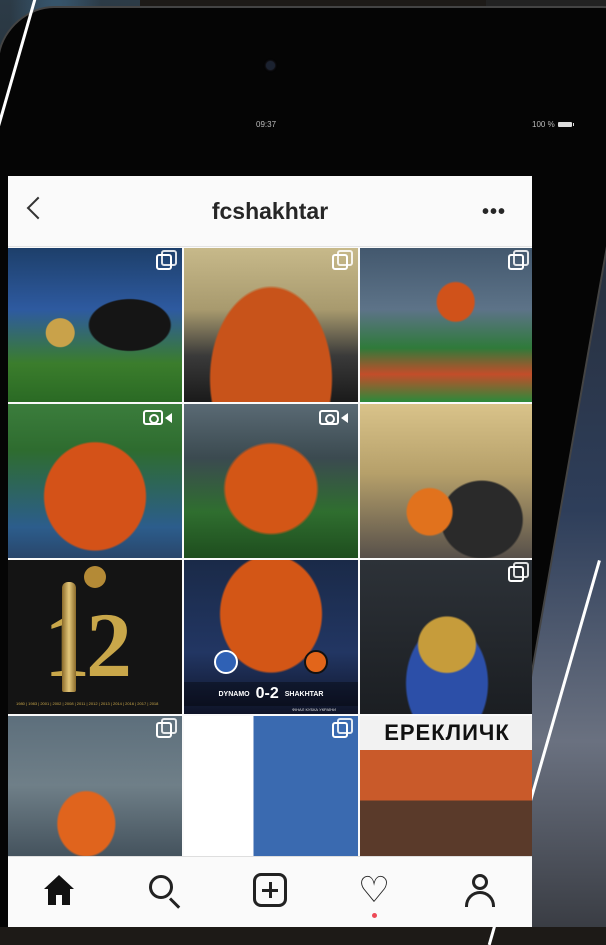 This screenshot has width=606, height=945. I want to click on search-icon, so click(164, 891).